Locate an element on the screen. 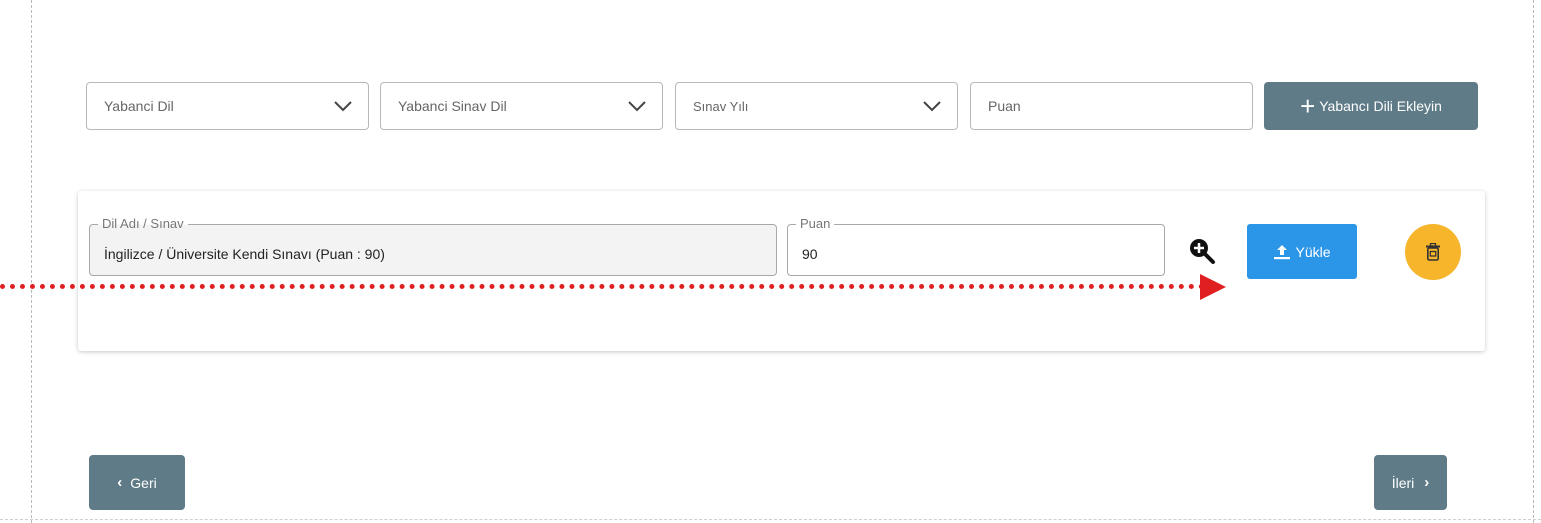 The image size is (1541, 523). next-label: İleri is located at coordinates (1403, 482).